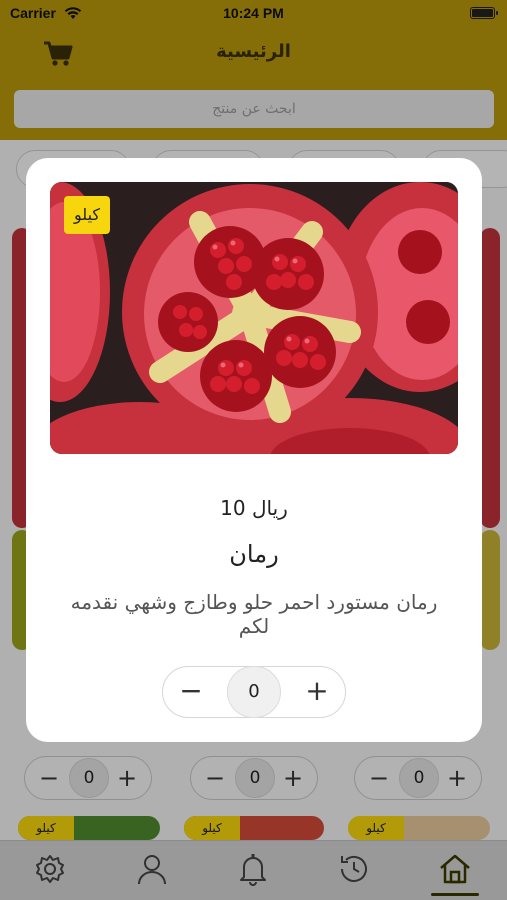 This screenshot has height=900, width=507. What do you see at coordinates (254, 554) in the screenshot?
I see `product-name: رمان` at bounding box center [254, 554].